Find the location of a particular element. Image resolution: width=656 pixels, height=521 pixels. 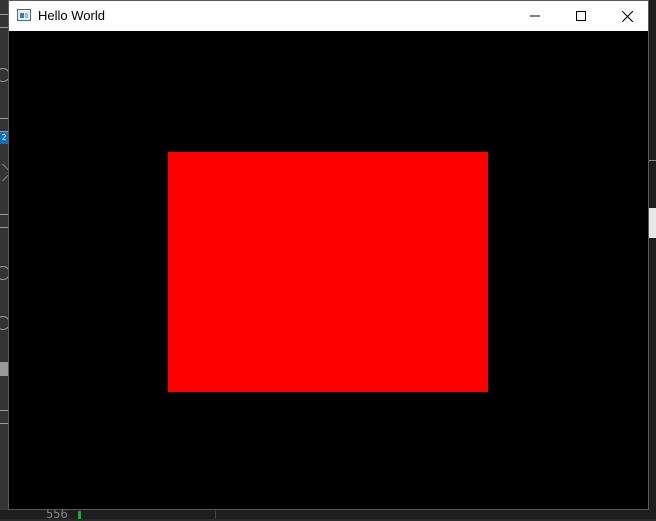

close-icon is located at coordinates (627, 16).